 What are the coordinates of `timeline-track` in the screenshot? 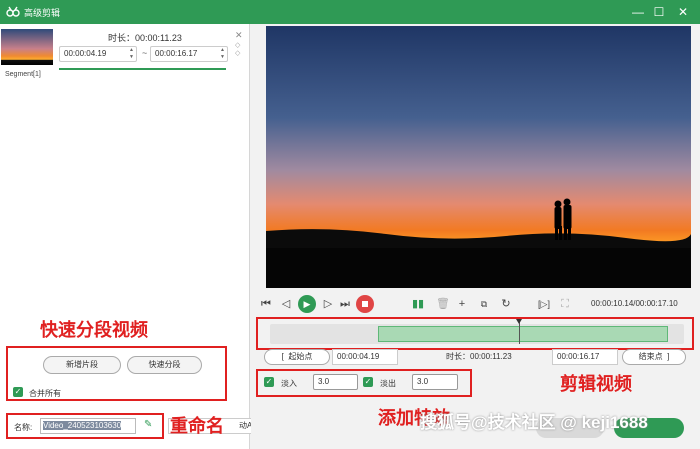 It's located at (477, 331).